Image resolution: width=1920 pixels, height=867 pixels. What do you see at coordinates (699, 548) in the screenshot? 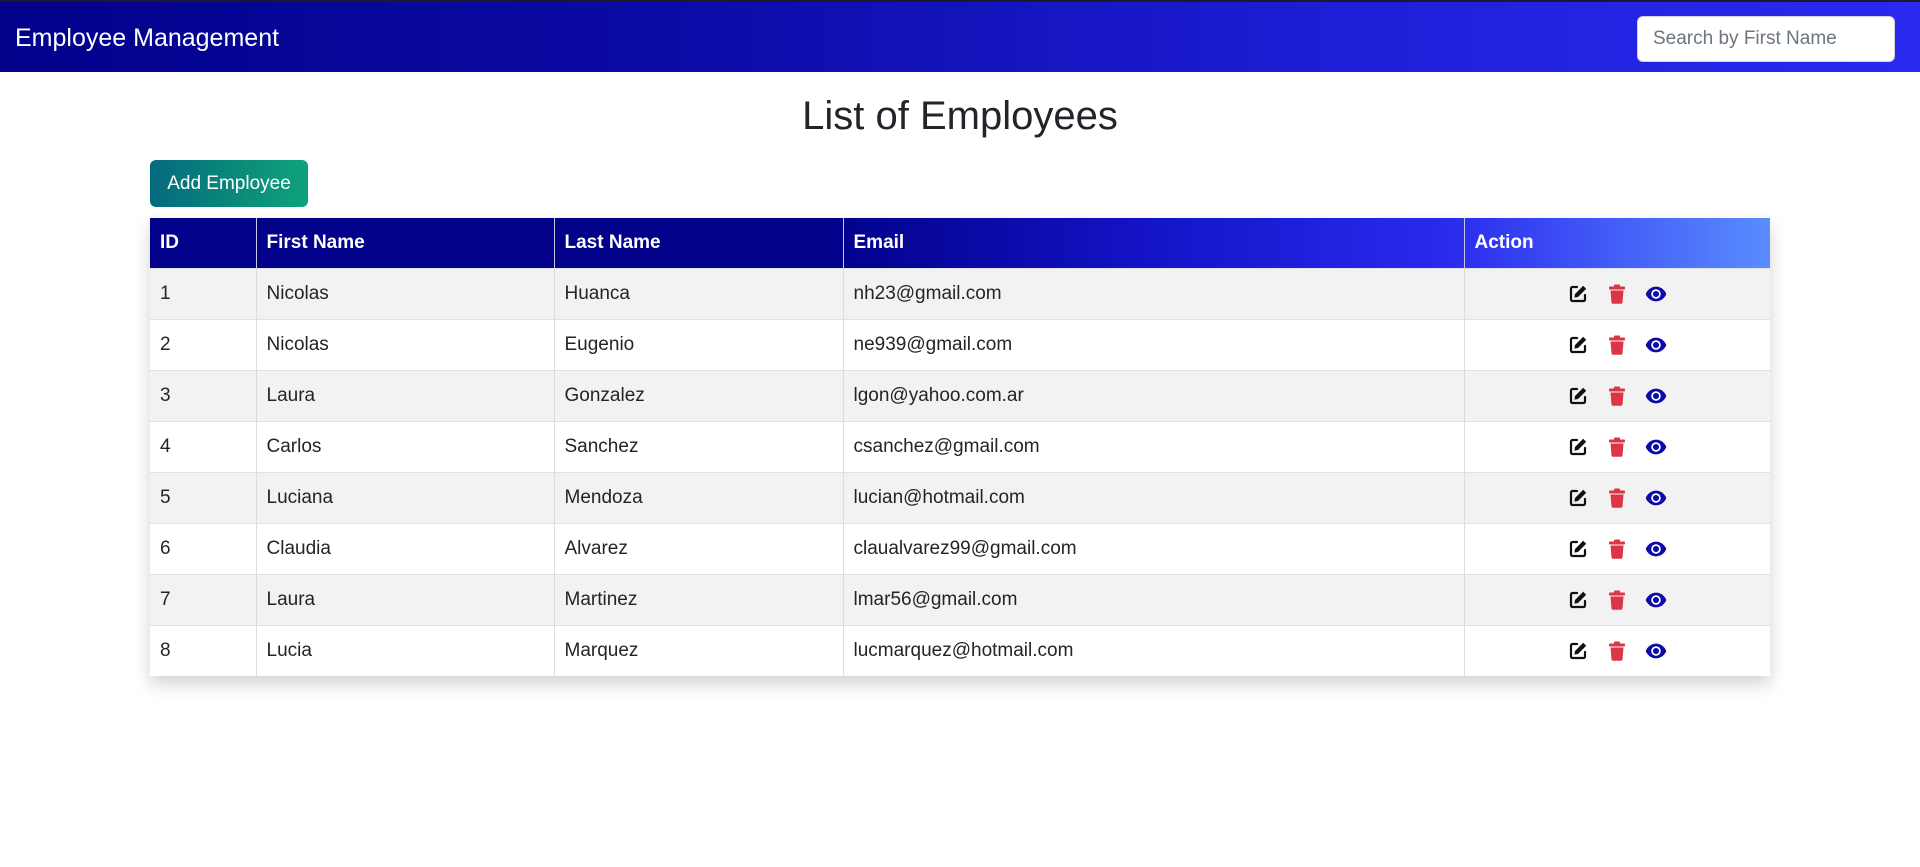
I see `cell-last-name: Alvarez` at bounding box center [699, 548].